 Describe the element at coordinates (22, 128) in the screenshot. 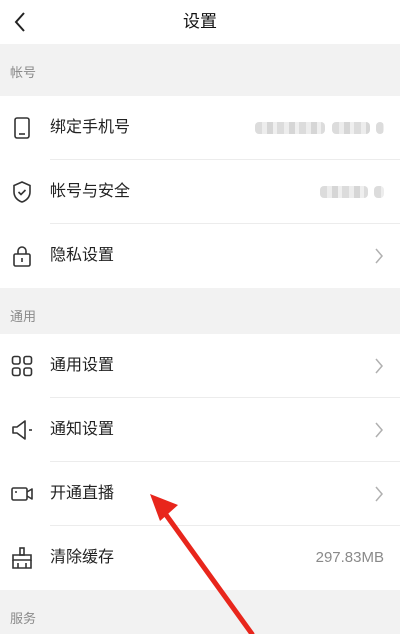

I see `phone-icon` at that location.